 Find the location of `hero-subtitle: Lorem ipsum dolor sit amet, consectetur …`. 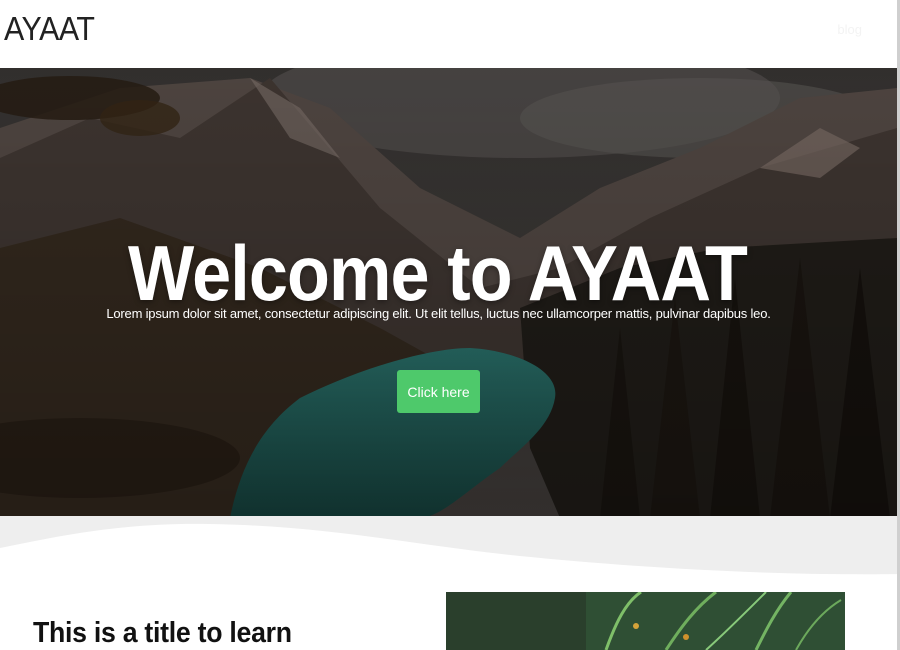

hero-subtitle: Lorem ipsum dolor sit amet, consectetur … is located at coordinates (438, 313).